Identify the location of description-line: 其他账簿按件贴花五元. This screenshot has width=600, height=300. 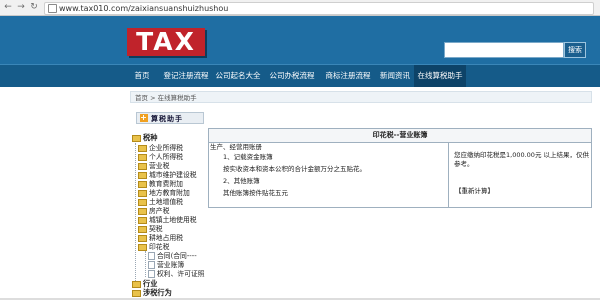
(255, 193).